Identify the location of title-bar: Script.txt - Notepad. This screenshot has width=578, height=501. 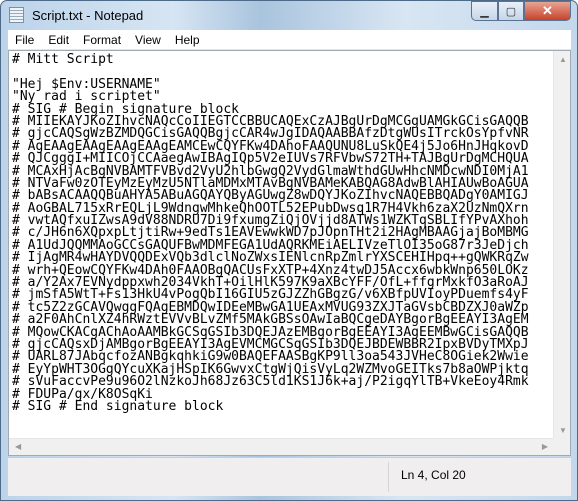
(76, 15).